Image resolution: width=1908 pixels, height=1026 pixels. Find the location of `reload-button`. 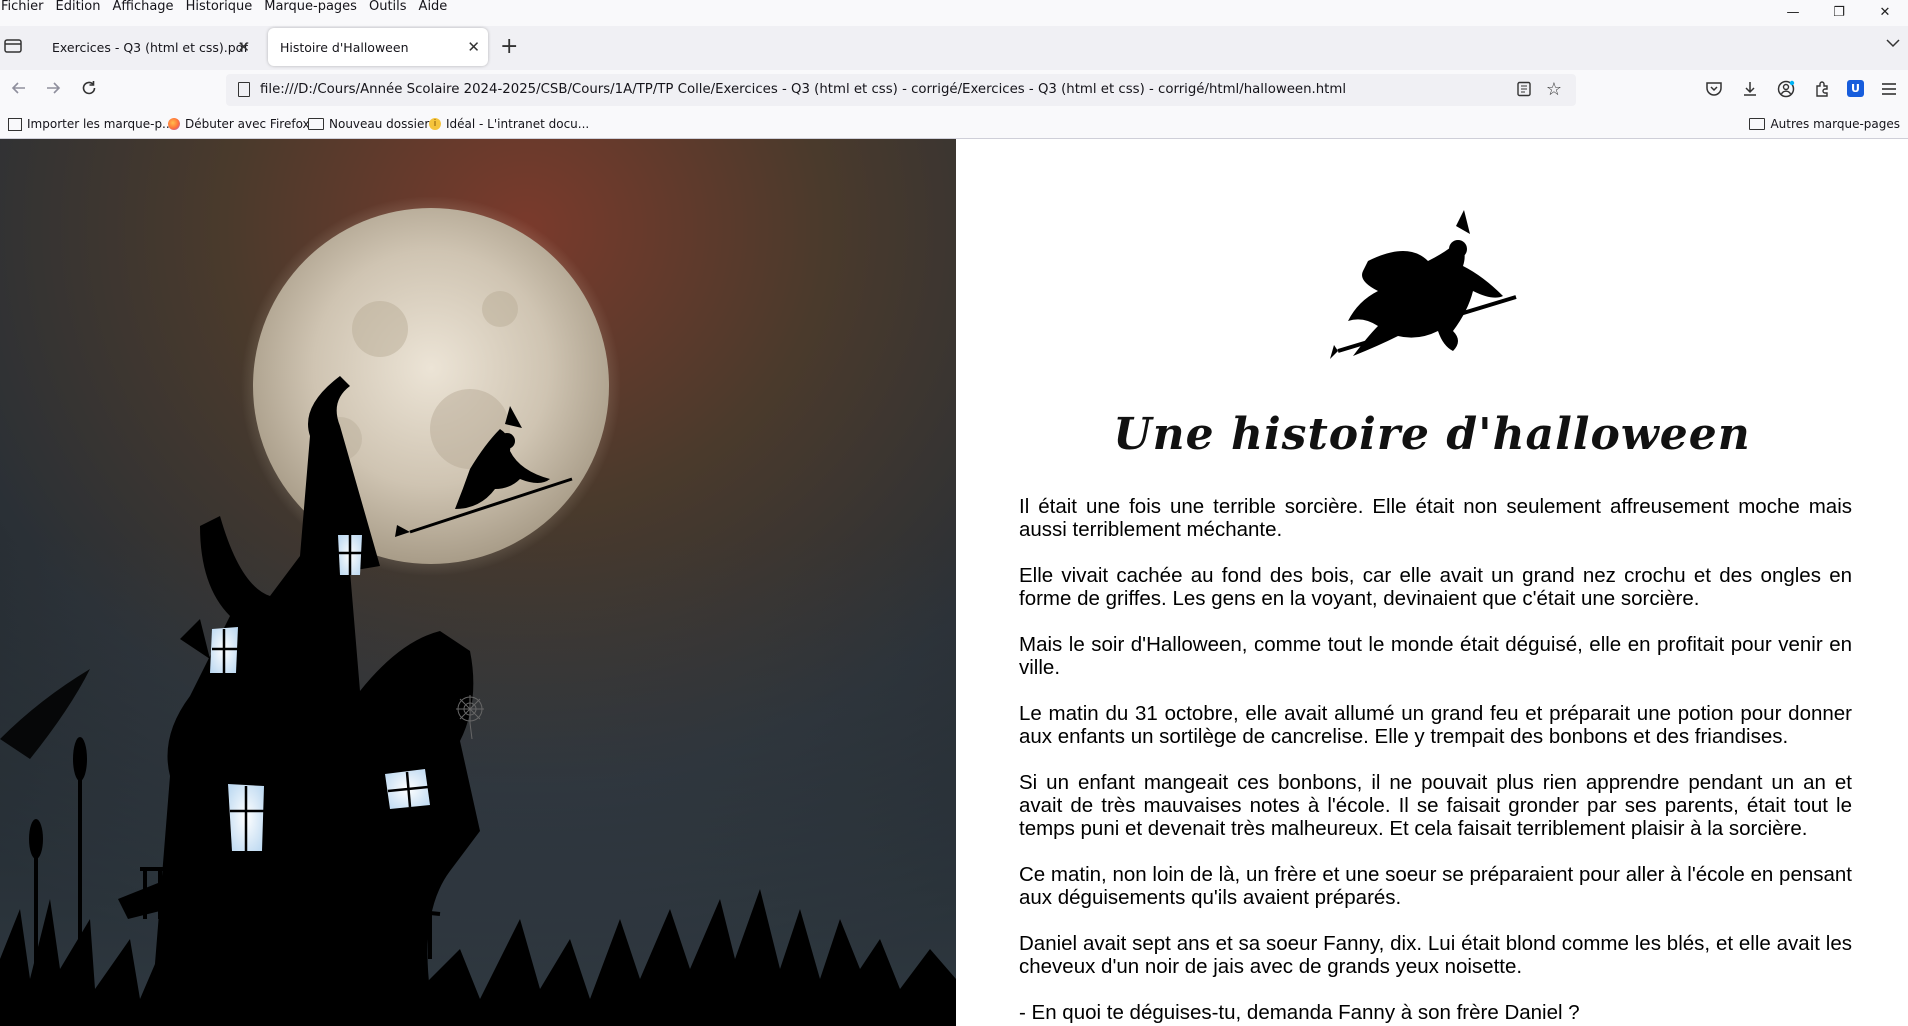

reload-button is located at coordinates (89, 90).